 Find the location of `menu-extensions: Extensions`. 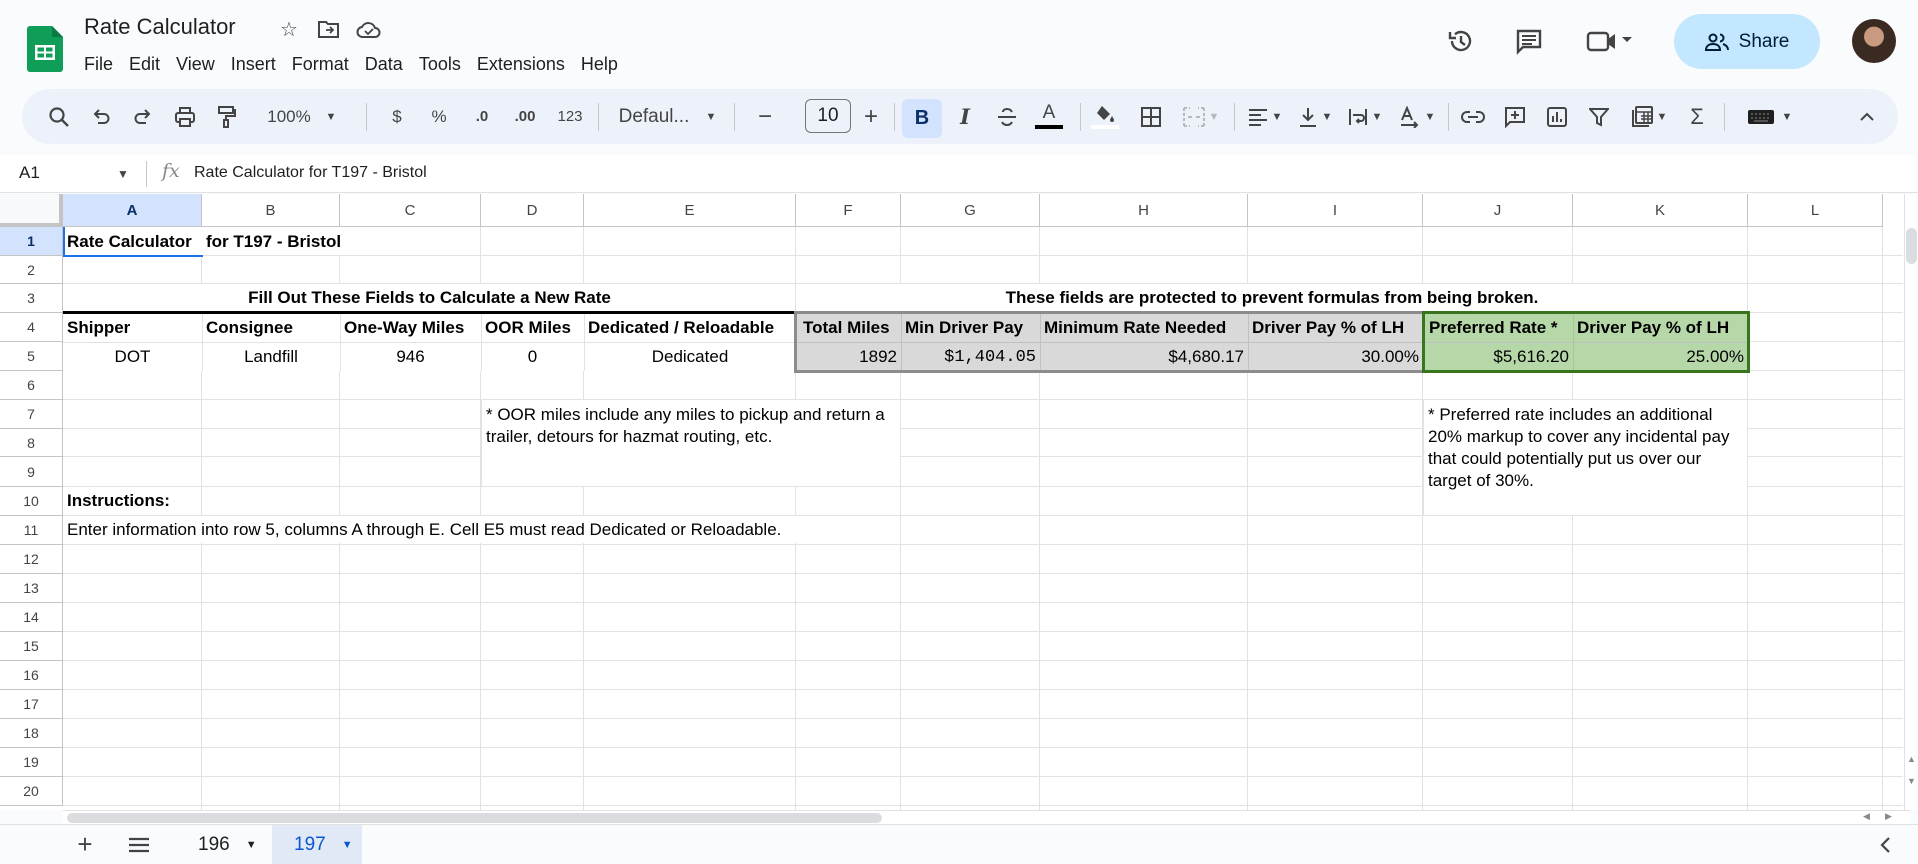

menu-extensions: Extensions is located at coordinates (521, 64).